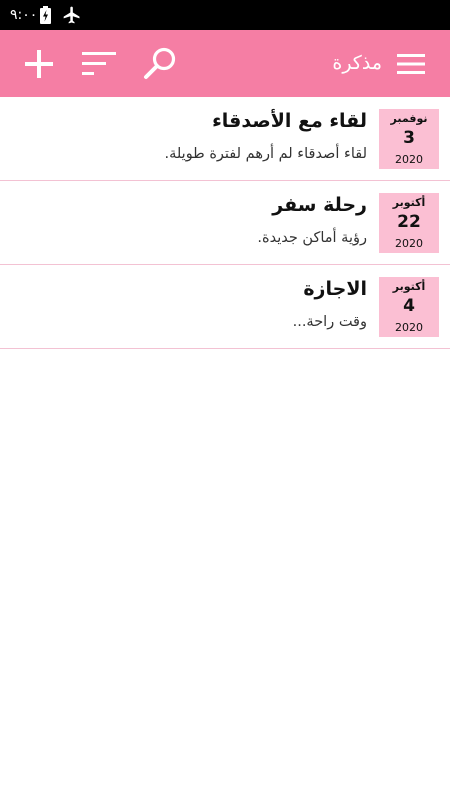 The height and width of the screenshot is (800, 450). I want to click on add-note-button, so click(39, 63).